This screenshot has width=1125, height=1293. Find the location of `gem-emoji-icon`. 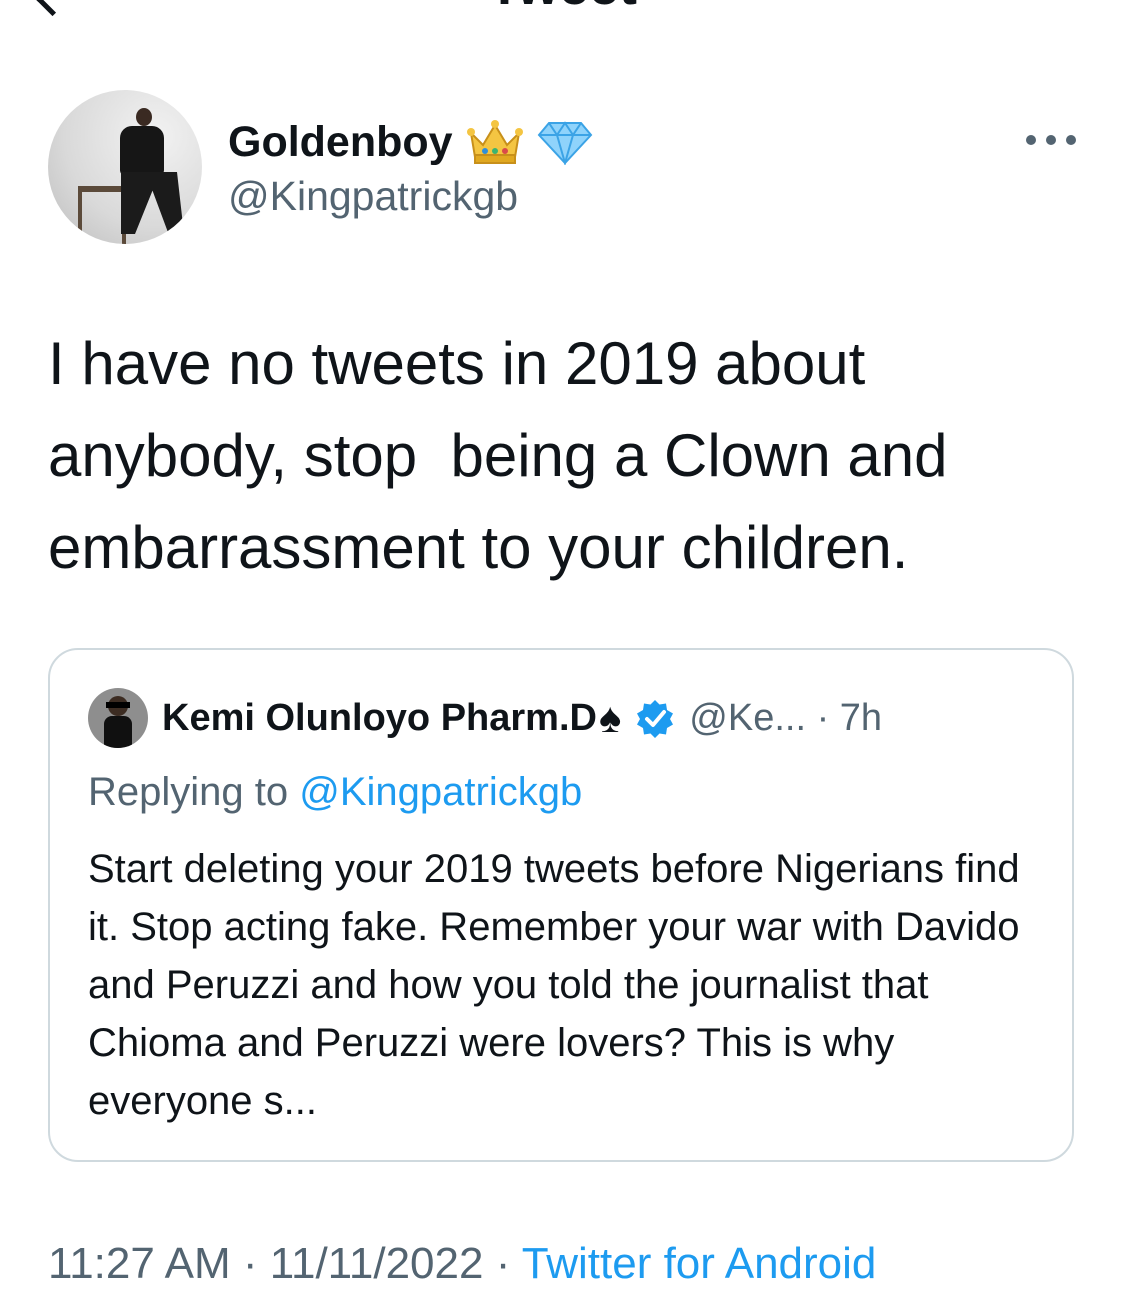

gem-emoji-icon is located at coordinates (565, 143).